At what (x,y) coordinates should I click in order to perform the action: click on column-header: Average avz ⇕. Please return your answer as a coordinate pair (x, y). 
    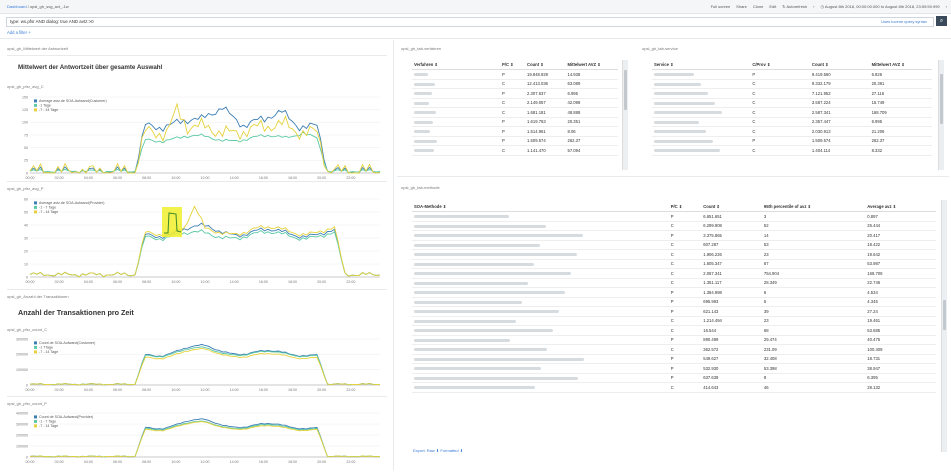
    Looking at the image, I should click on (900, 207).